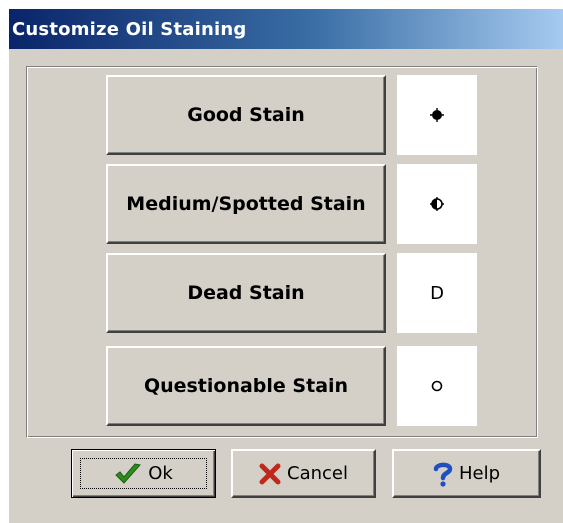  What do you see at coordinates (129, 29) in the screenshot?
I see `window-title: Customize Oil Staining` at bounding box center [129, 29].